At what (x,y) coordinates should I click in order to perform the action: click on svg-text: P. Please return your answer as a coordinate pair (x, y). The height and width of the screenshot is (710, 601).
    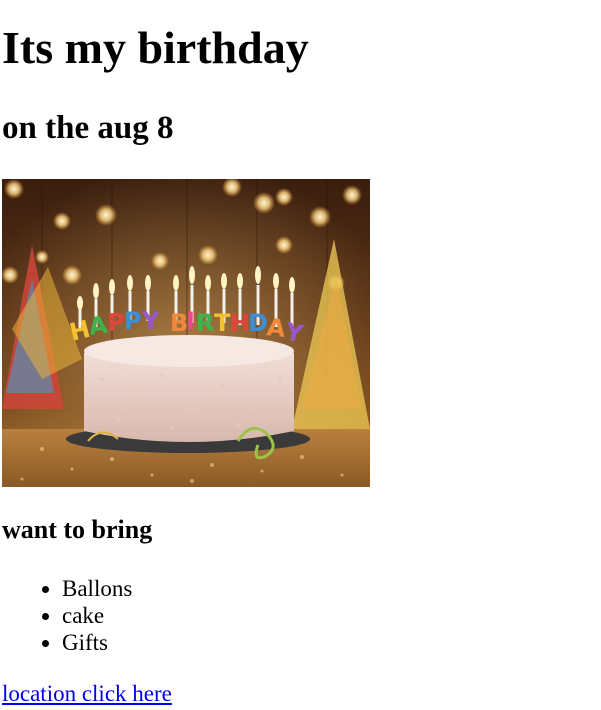
    Looking at the image, I should click on (133, 321).